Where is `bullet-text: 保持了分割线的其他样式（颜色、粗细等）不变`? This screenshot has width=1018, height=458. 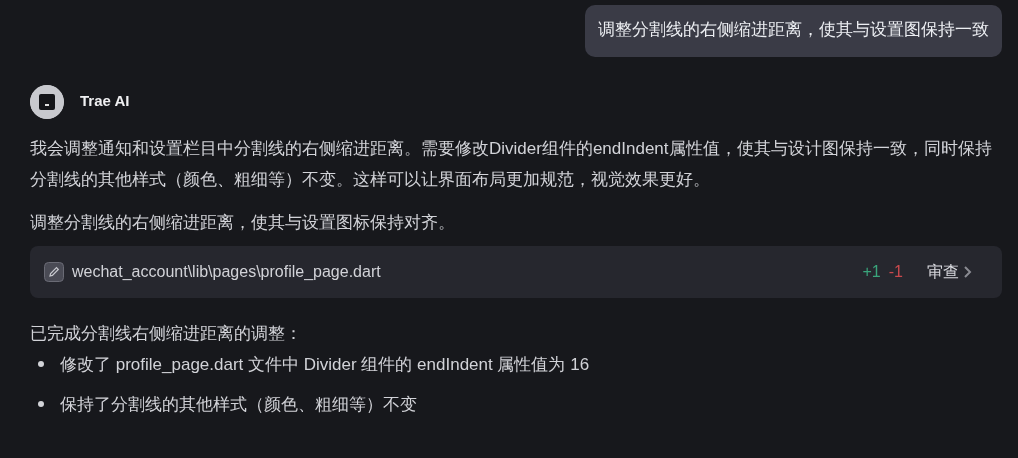
bullet-text: 保持了分割线的其他样式（颜色、粗细等）不变 is located at coordinates (238, 404).